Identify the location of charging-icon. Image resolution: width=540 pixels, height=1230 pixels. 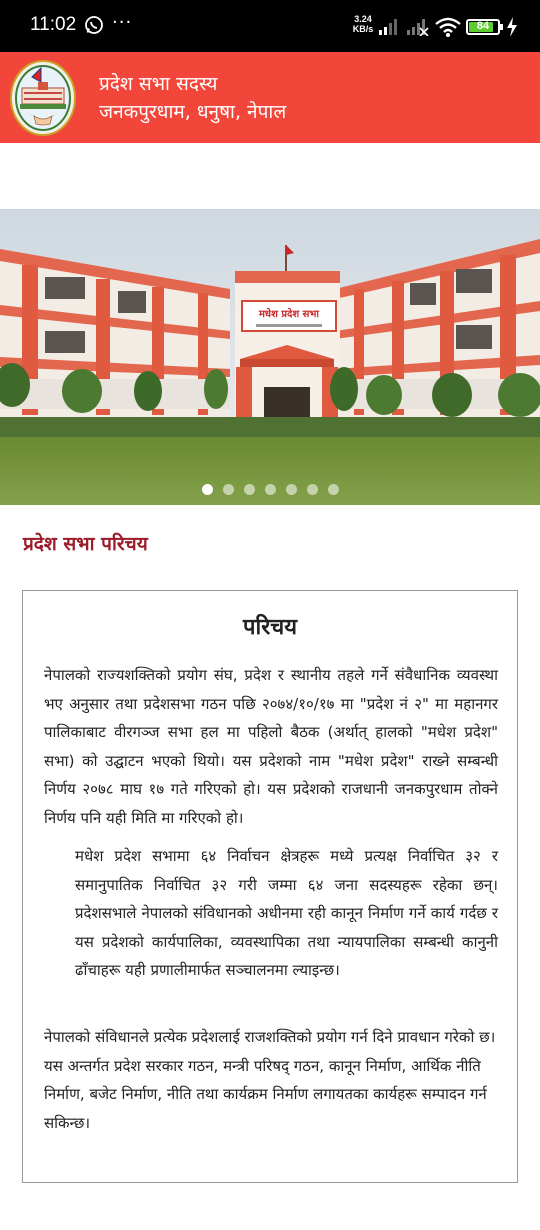
(512, 27).